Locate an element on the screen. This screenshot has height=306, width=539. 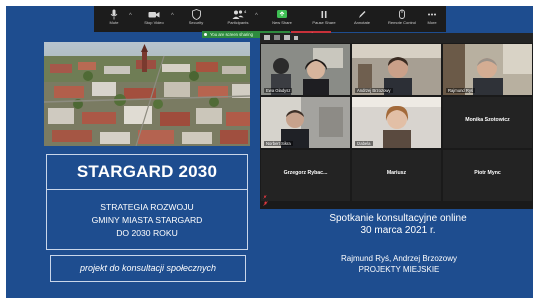
participant-tile: Andrzej Brzozowy is located at coordinates (396, 69).